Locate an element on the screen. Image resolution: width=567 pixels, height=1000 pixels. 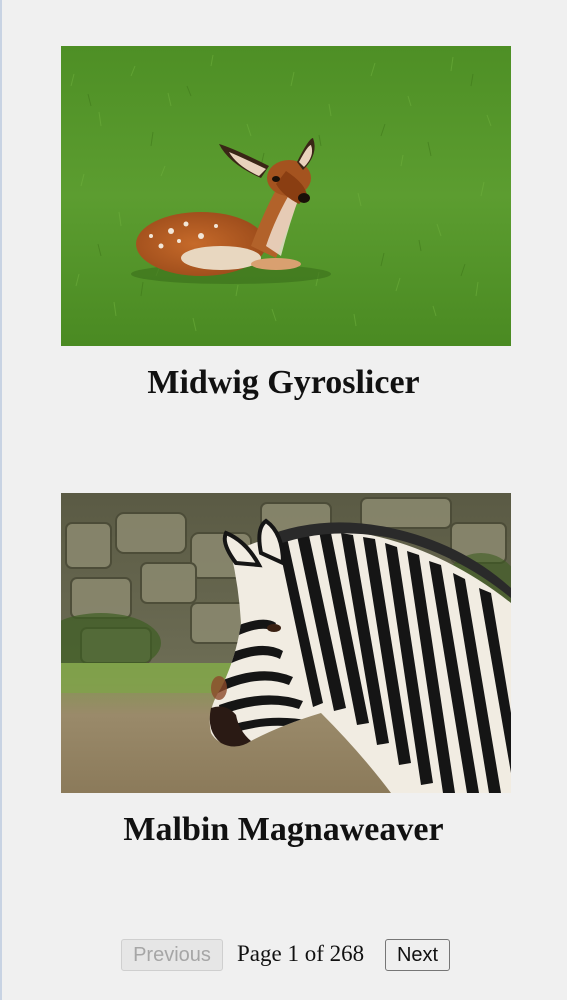
card-title: Midwig Gyroslicer is located at coordinates (283, 383).